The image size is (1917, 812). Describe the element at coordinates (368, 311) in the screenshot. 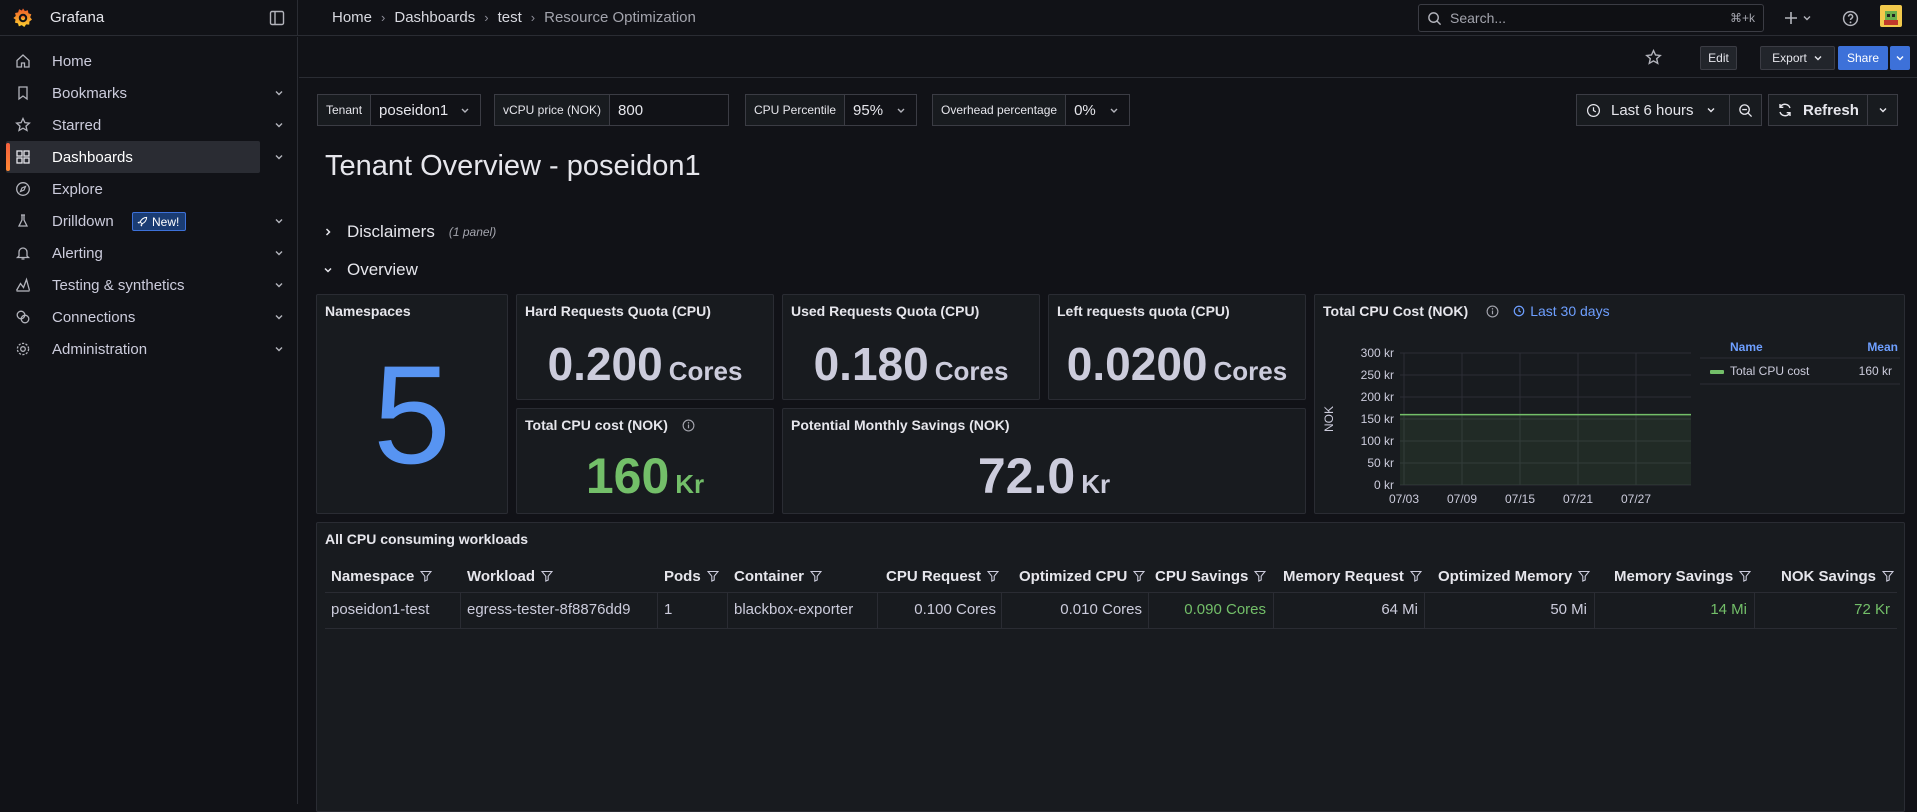

I see `panel-title: Namespaces` at that location.